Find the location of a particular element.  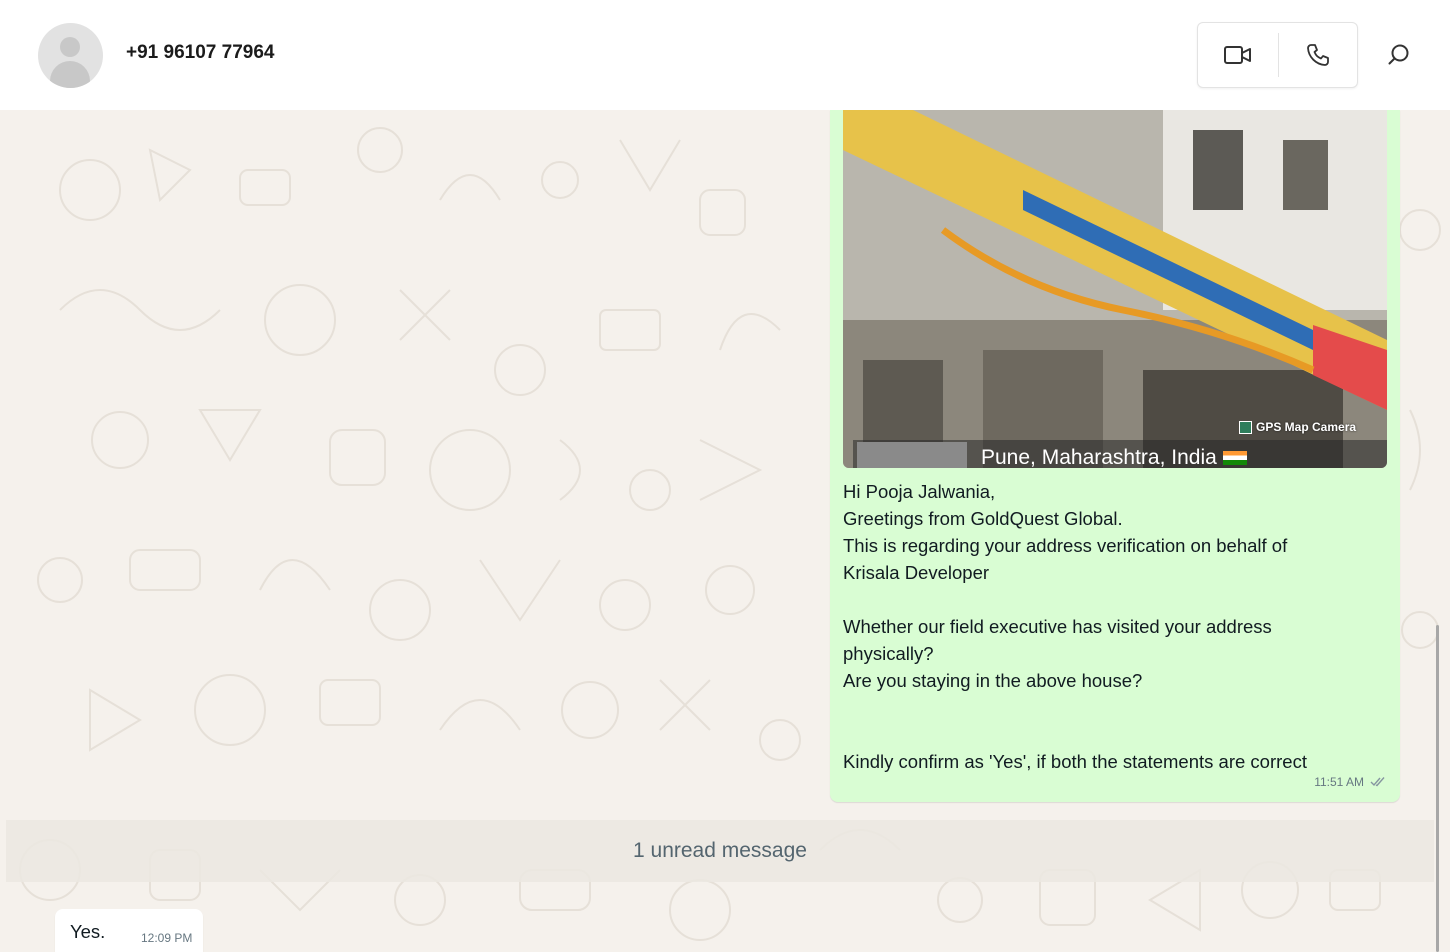

search-button is located at coordinates (1399, 55).